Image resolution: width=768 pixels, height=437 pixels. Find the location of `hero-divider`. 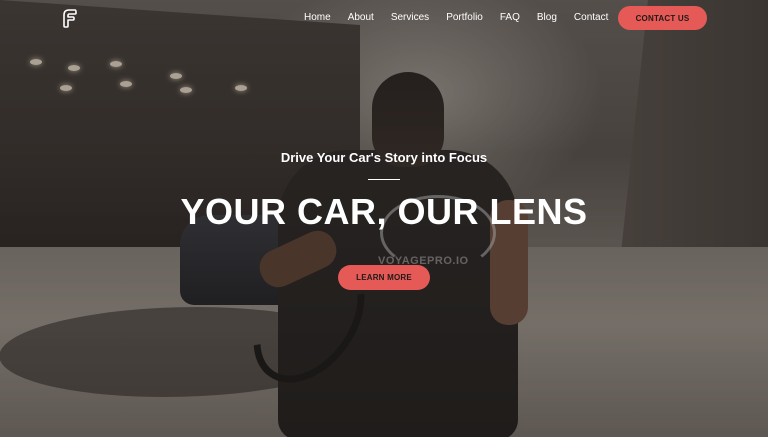

hero-divider is located at coordinates (384, 179).